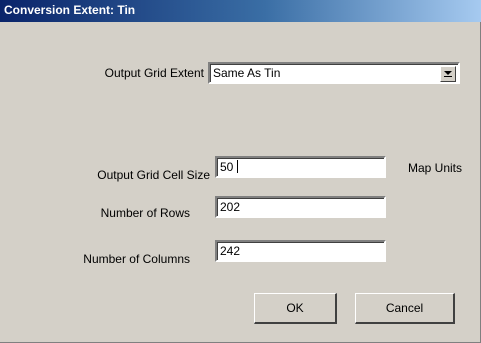 The width and height of the screenshot is (481, 343). What do you see at coordinates (70, 10) in the screenshot?
I see `window-title: Conversion Extent: Tin` at bounding box center [70, 10].